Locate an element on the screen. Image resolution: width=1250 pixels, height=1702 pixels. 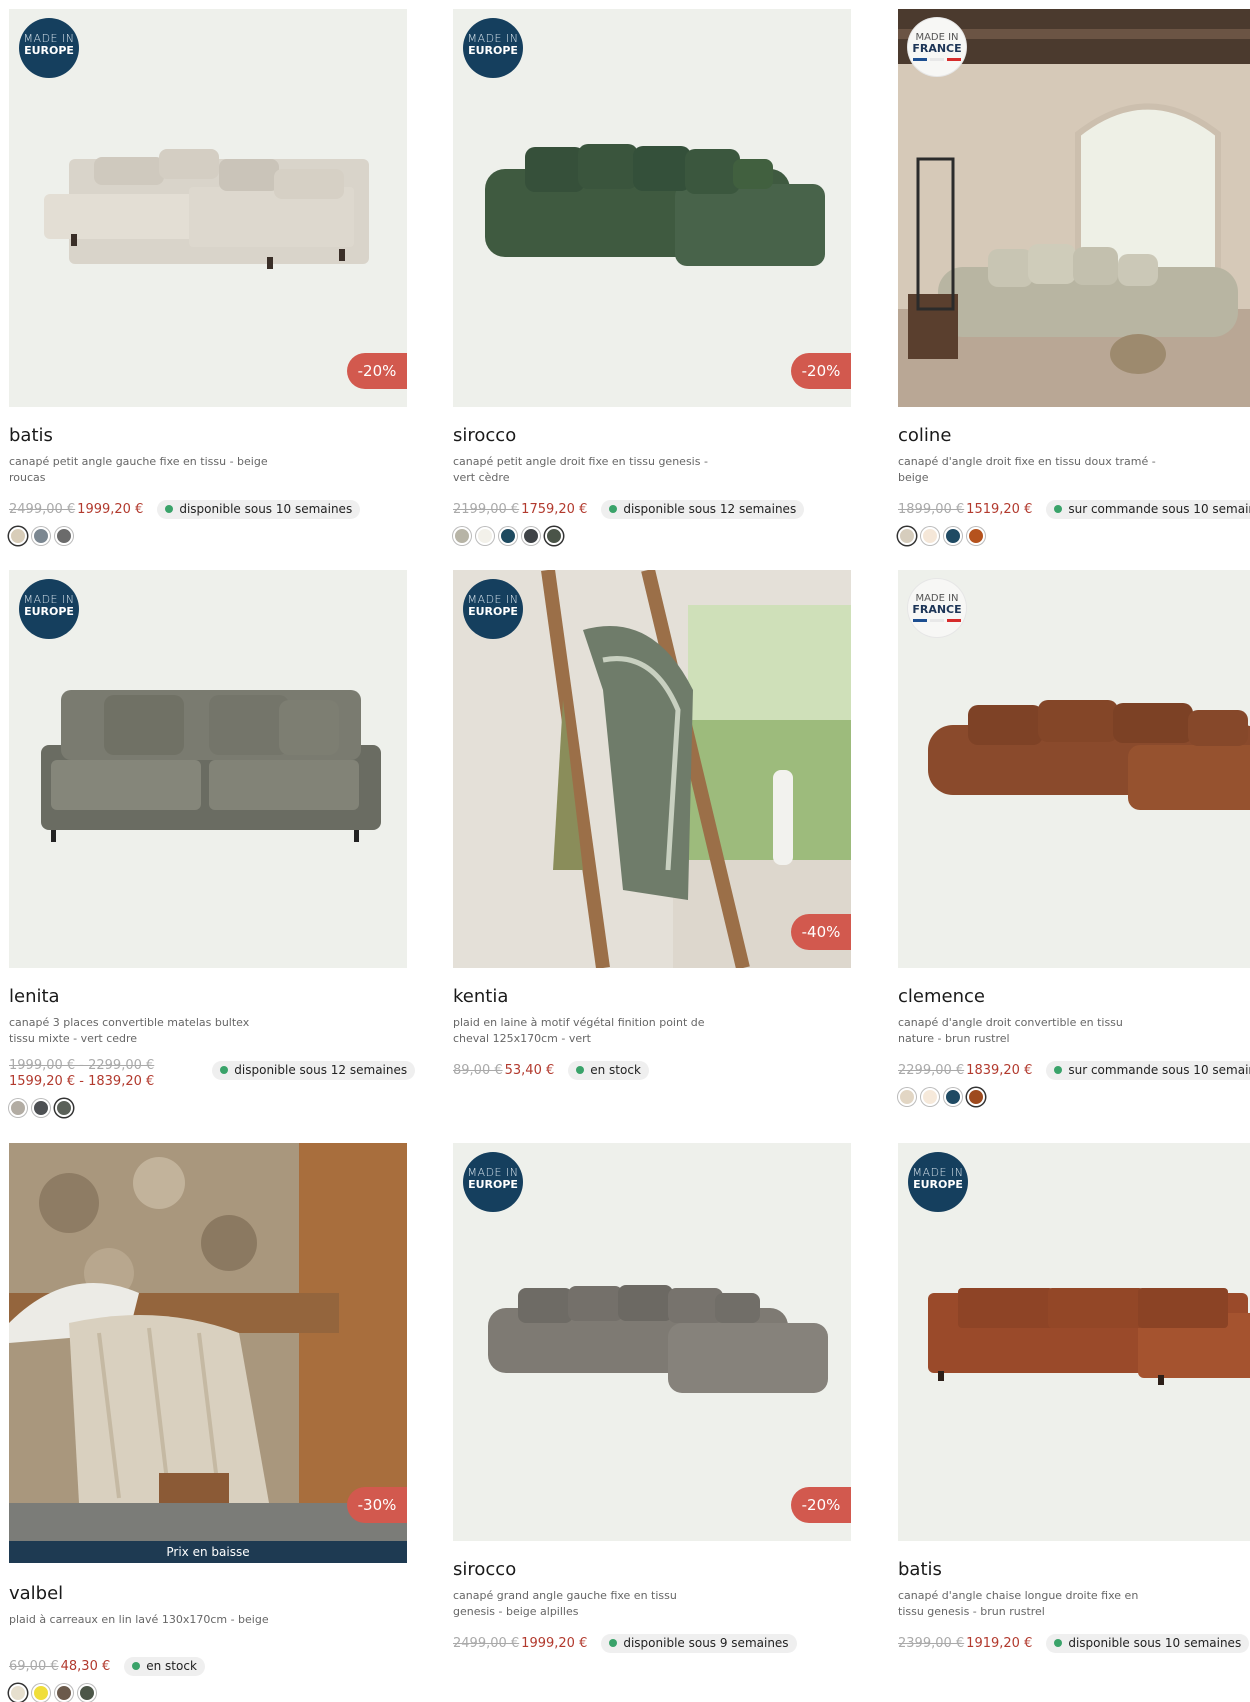
product-title: valbel is located at coordinates (208, 1593).